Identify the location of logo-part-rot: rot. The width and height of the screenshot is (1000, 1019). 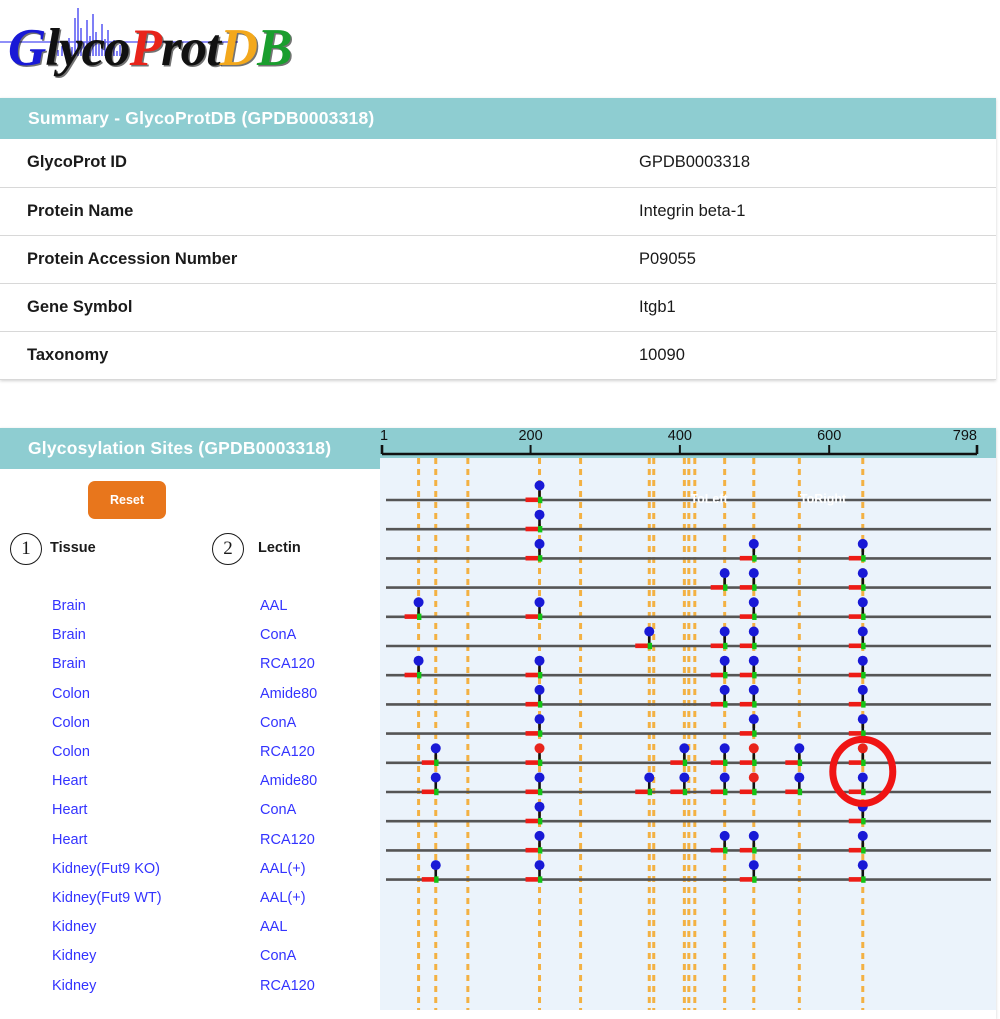
(190, 48).